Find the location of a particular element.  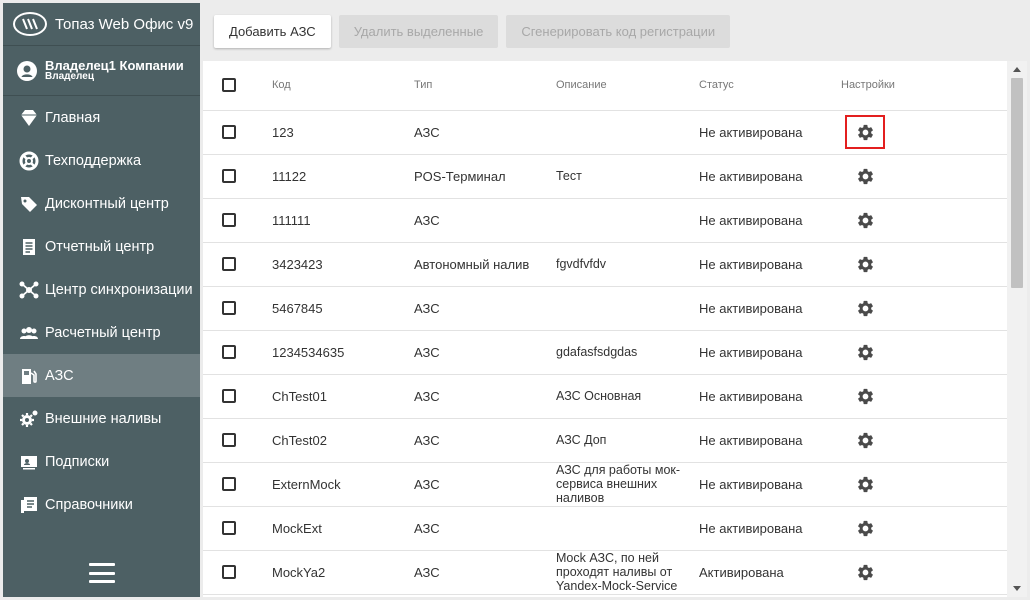

column-header-status: Статус is located at coordinates (770, 86).